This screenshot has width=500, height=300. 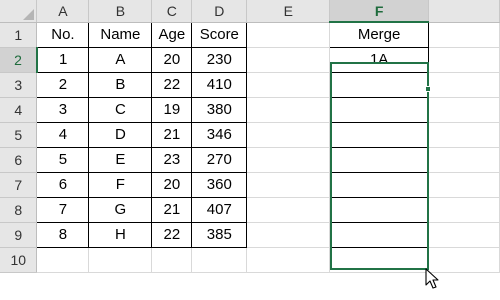 What do you see at coordinates (219, 109) in the screenshot?
I see `table-cell: 380` at bounding box center [219, 109].